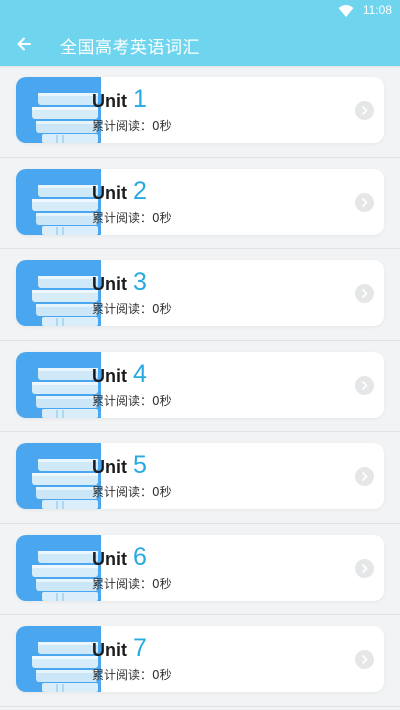 The image size is (400, 710). I want to click on unit-card: Unit 1 累计阅读：0秒, so click(200, 110).